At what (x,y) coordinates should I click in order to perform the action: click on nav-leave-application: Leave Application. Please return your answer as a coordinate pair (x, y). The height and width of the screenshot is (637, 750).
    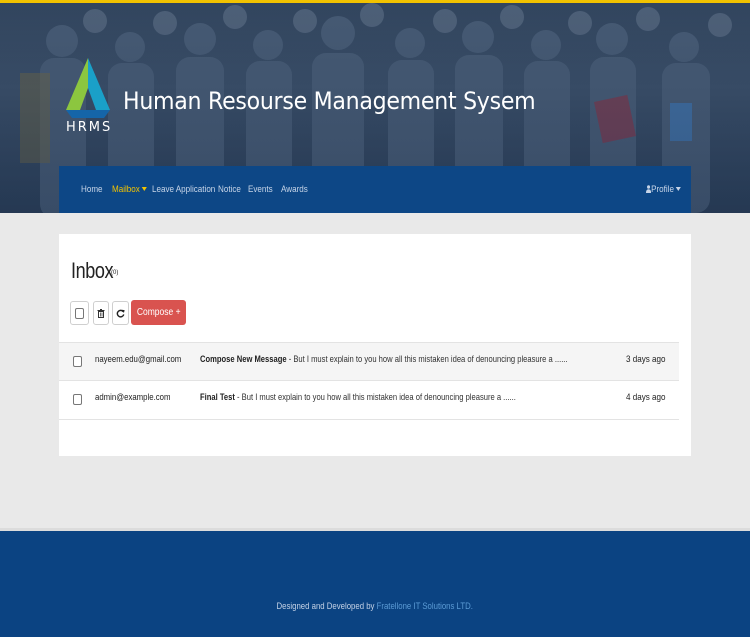
    Looking at the image, I should click on (183, 189).